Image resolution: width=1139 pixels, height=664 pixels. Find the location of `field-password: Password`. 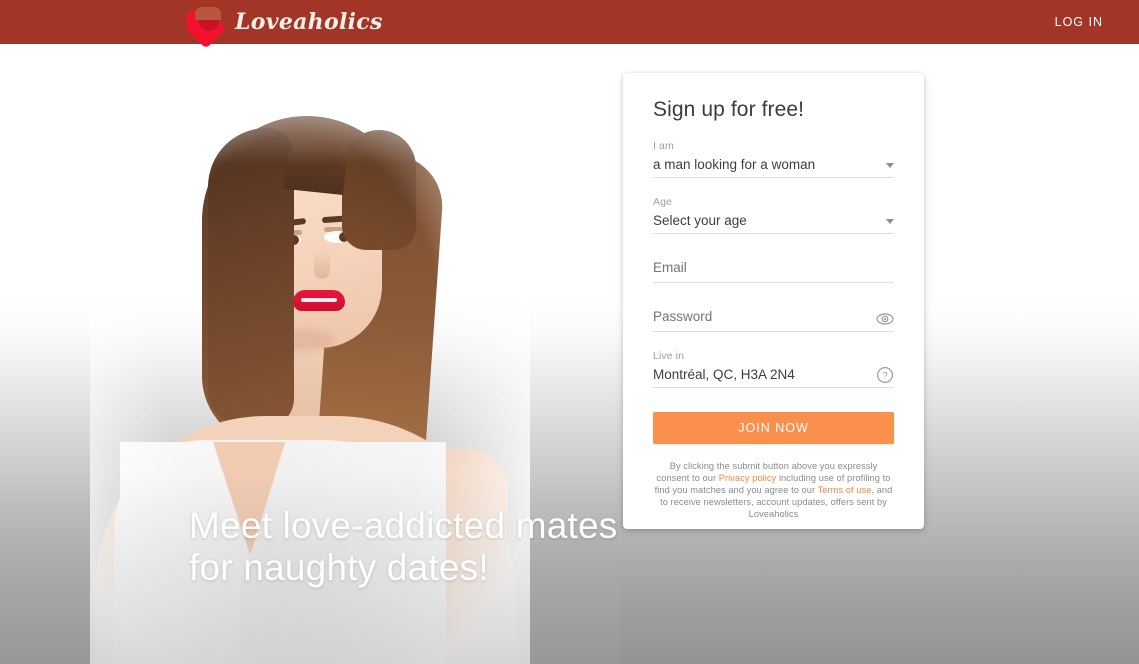

field-password: Password is located at coordinates (773, 320).